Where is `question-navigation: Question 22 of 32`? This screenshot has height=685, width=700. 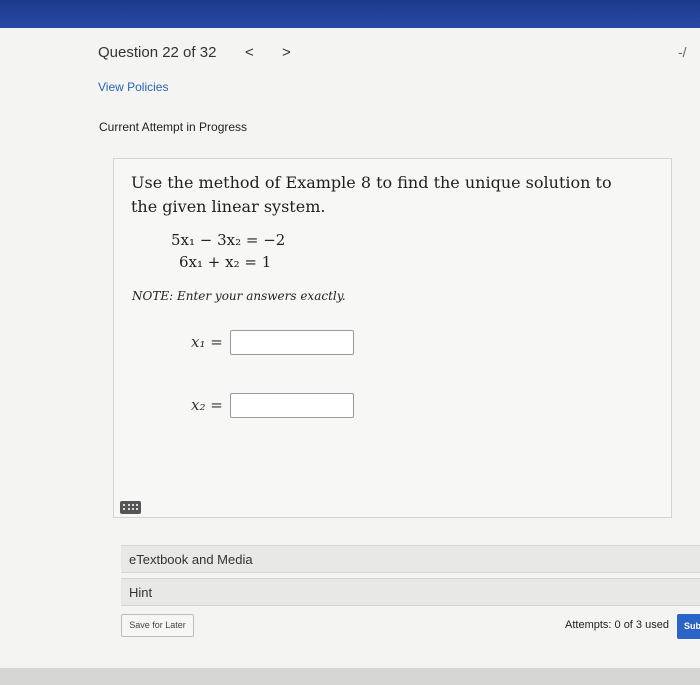 question-navigation: Question 22 of 32 is located at coordinates (157, 52).